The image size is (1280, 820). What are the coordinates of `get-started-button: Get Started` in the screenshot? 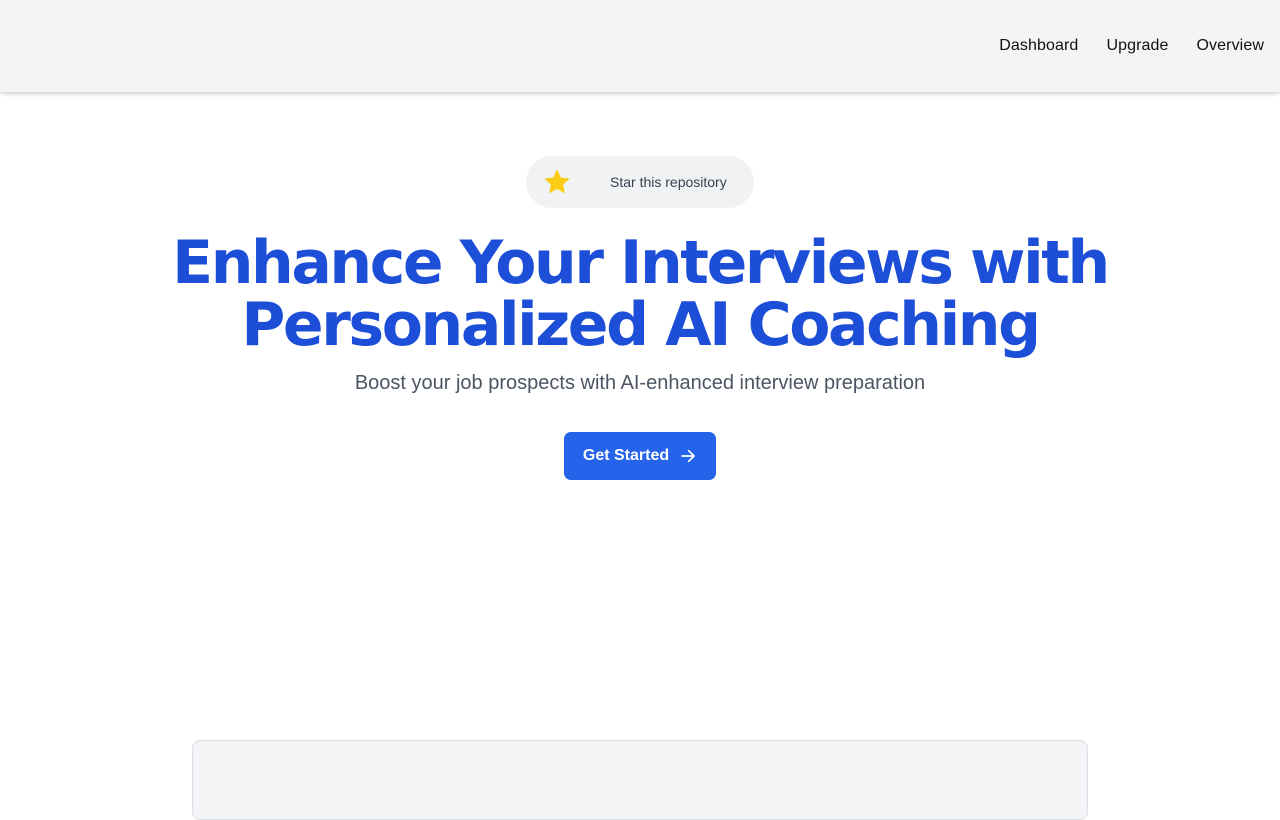 It's located at (640, 456).